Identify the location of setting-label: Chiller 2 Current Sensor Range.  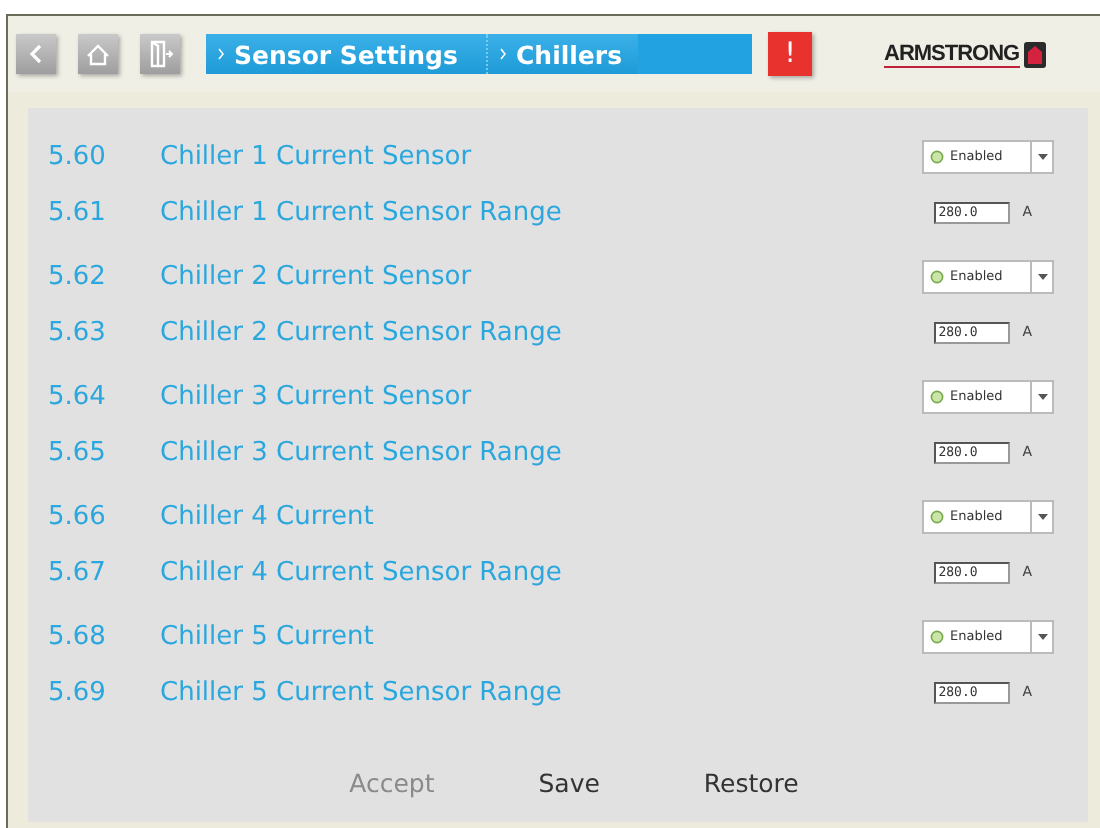
(362, 332).